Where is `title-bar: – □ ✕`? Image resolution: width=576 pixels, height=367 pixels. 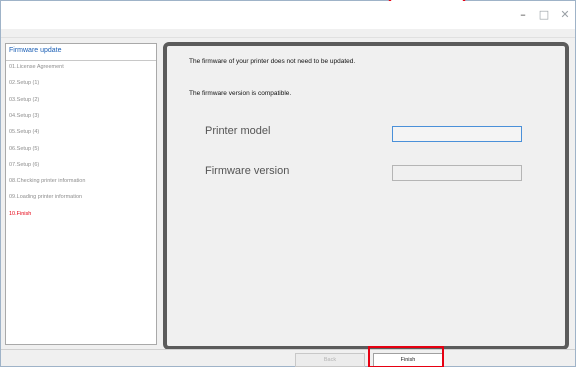 title-bar: – □ ✕ is located at coordinates (288, 15).